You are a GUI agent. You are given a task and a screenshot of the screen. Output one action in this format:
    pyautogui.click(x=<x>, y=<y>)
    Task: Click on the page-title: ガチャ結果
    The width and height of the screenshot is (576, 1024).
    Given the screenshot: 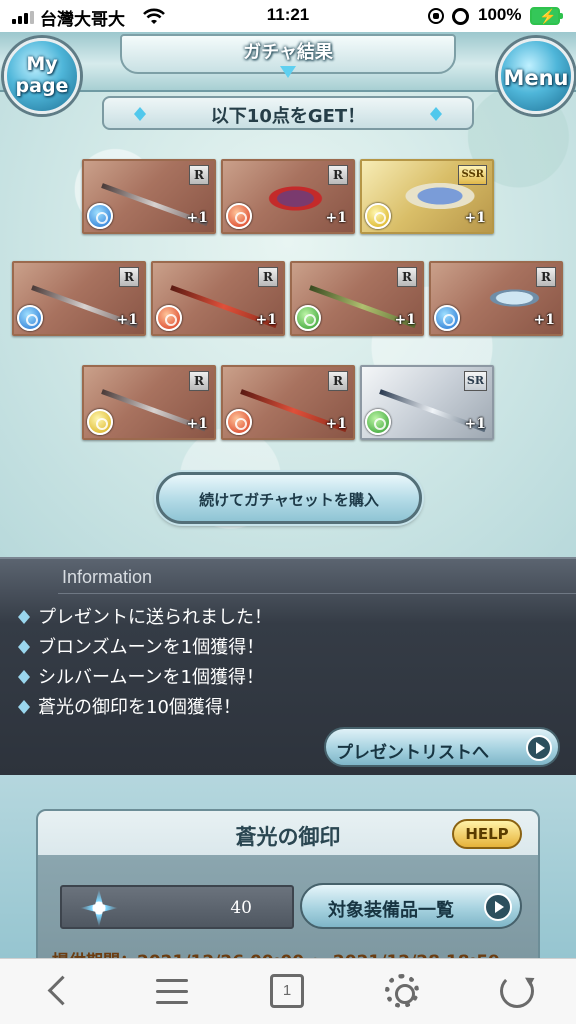 What is the action you would take?
    pyautogui.click(x=288, y=52)
    